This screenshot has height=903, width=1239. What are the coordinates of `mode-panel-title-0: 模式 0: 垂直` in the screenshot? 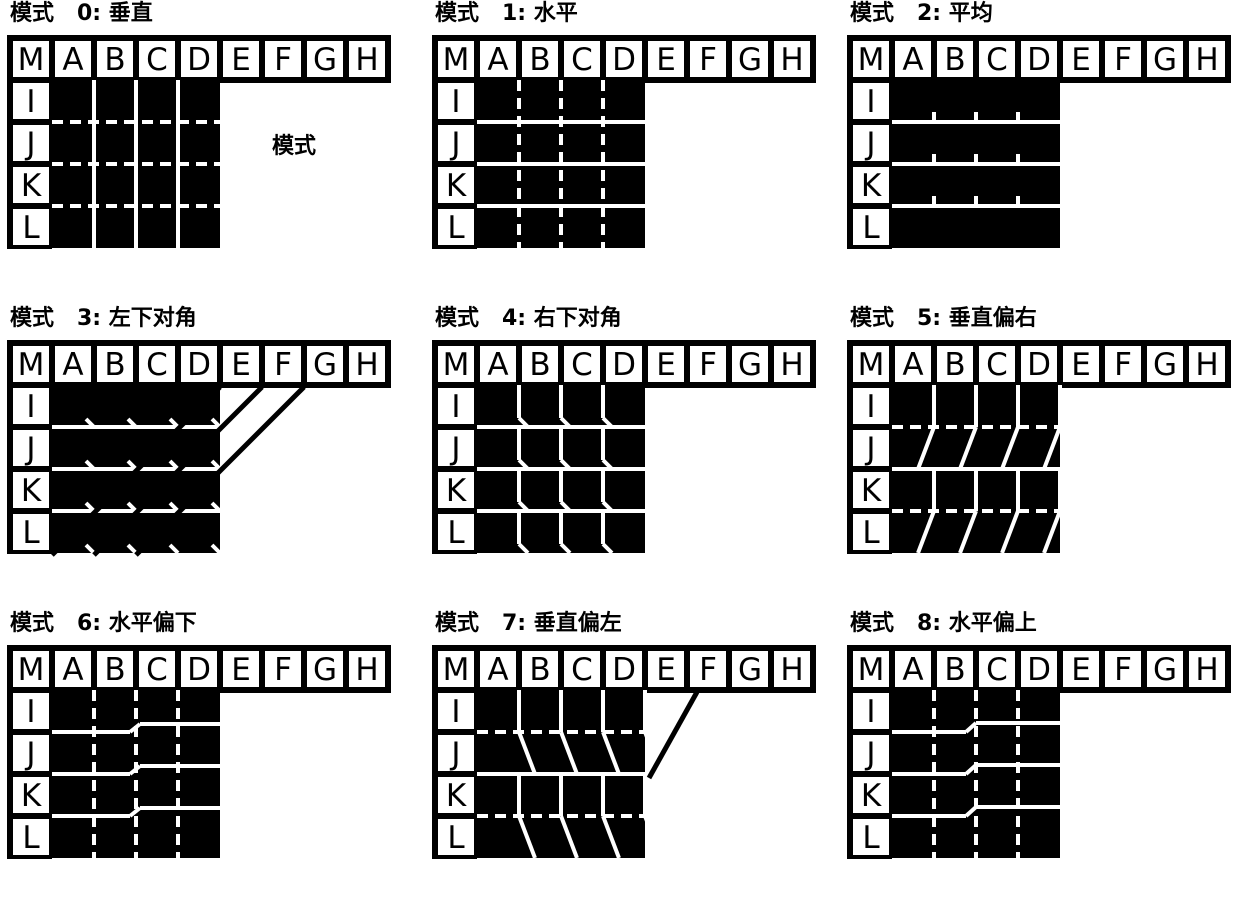 It's located at (81, 13).